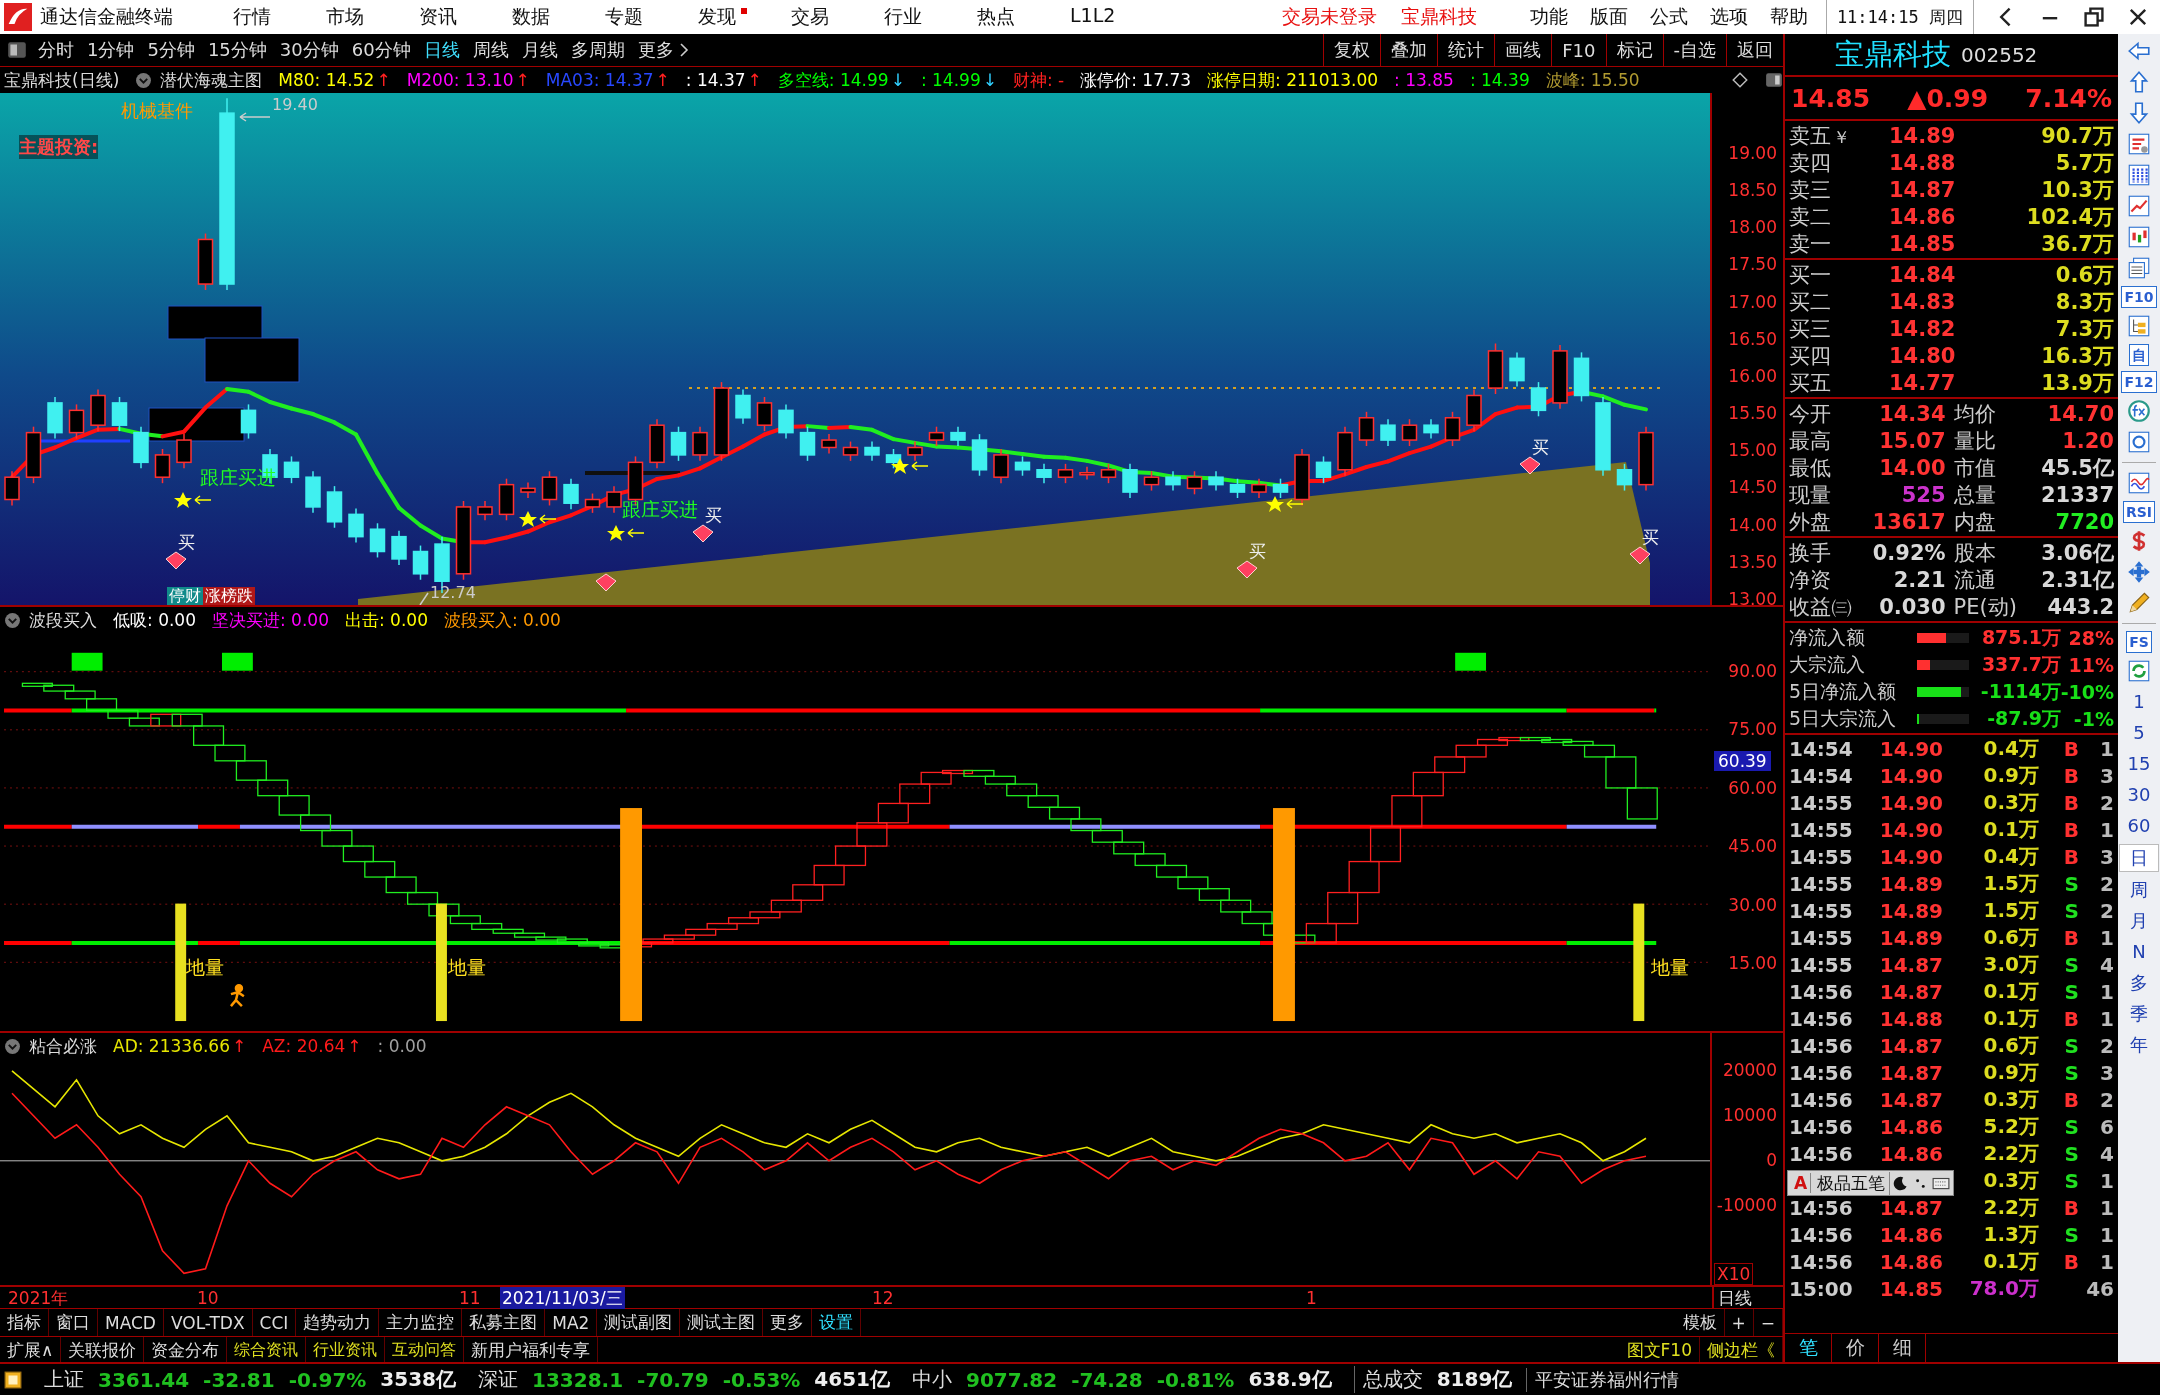 The image size is (2160, 1395). Describe the element at coordinates (629, 17) in the screenshot. I see `menu-item: 专题` at that location.